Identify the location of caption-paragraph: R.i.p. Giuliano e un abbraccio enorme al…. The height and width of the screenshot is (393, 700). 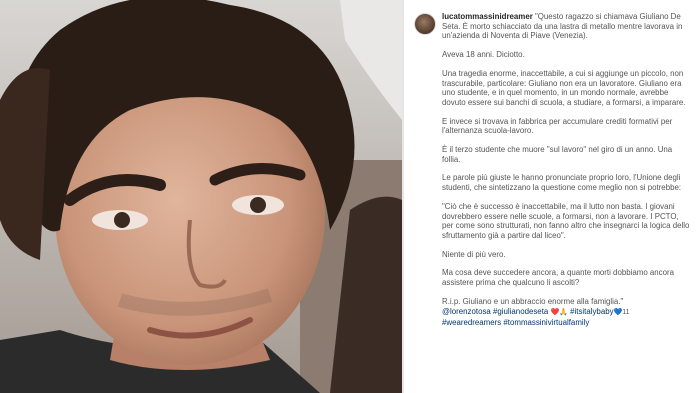
(533, 301).